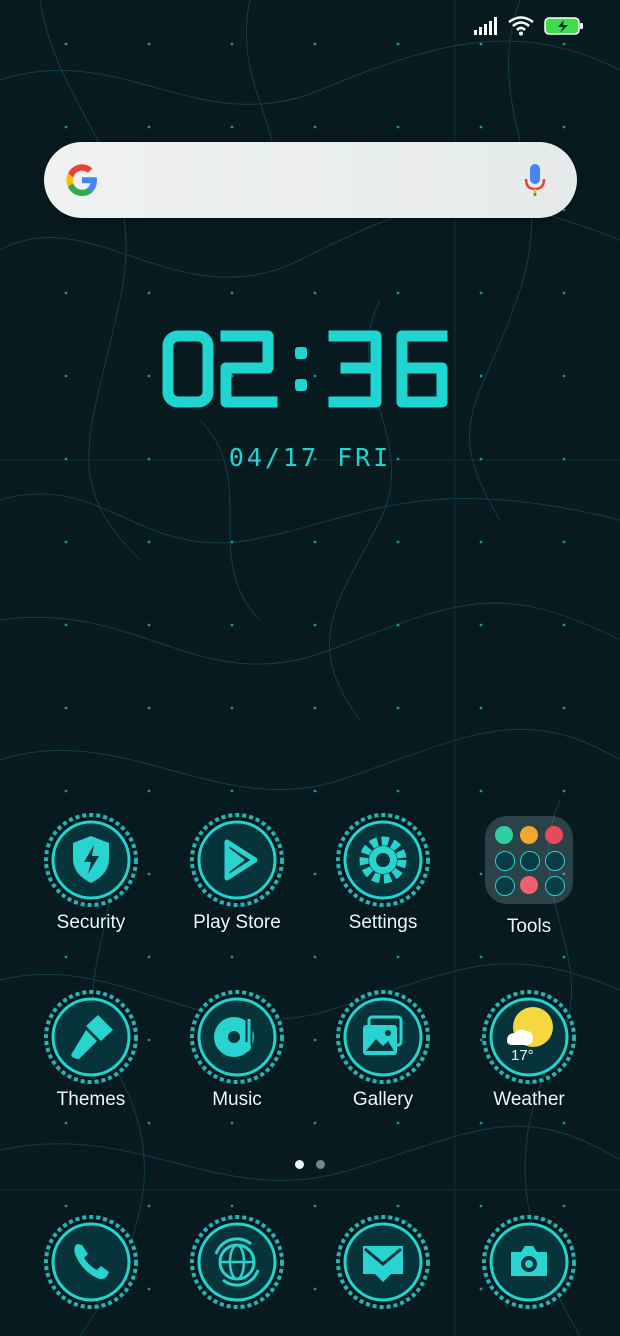 The image size is (620, 1336). Describe the element at coordinates (91, 1099) in the screenshot. I see `app-label: Themes` at that location.